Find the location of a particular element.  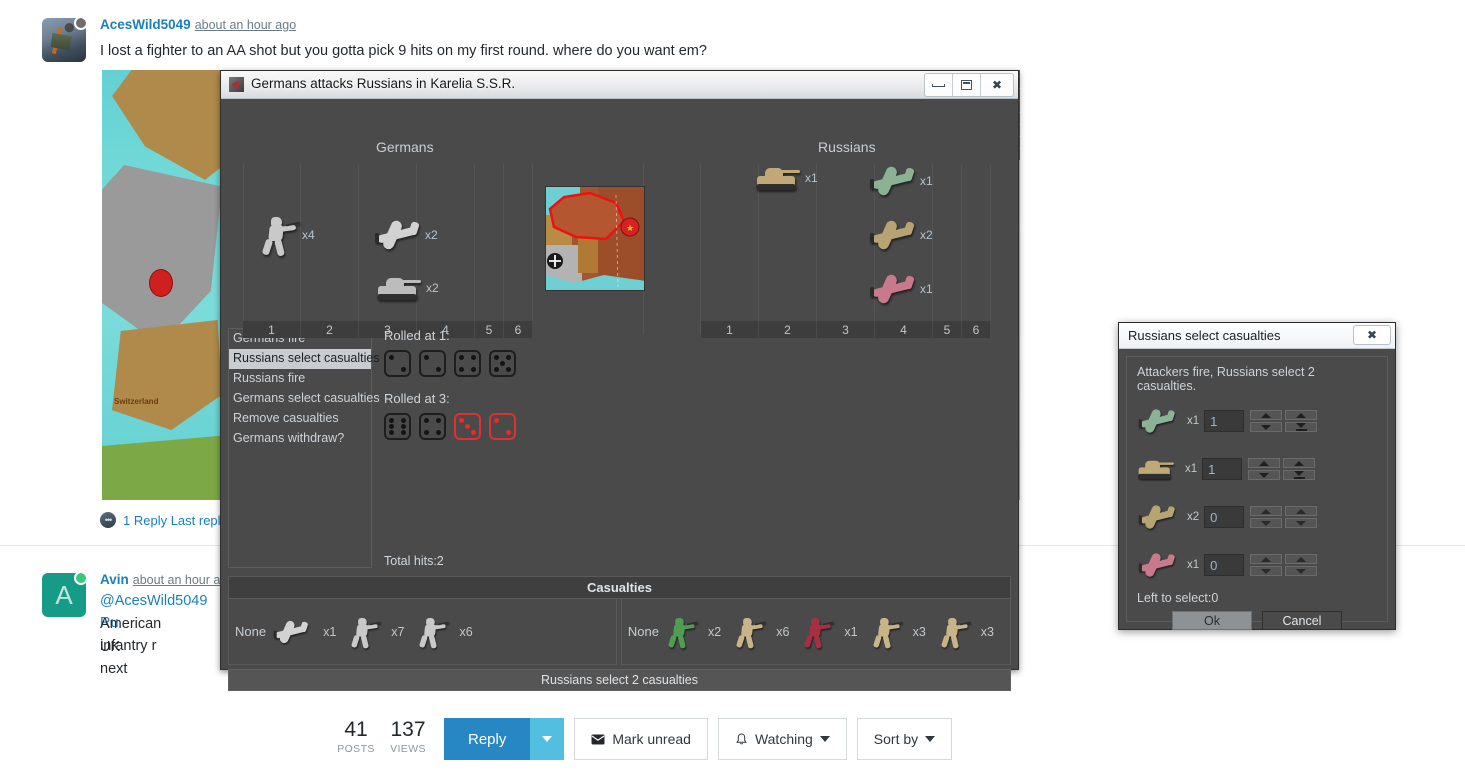

post-author: Avin is located at coordinates (114, 579).